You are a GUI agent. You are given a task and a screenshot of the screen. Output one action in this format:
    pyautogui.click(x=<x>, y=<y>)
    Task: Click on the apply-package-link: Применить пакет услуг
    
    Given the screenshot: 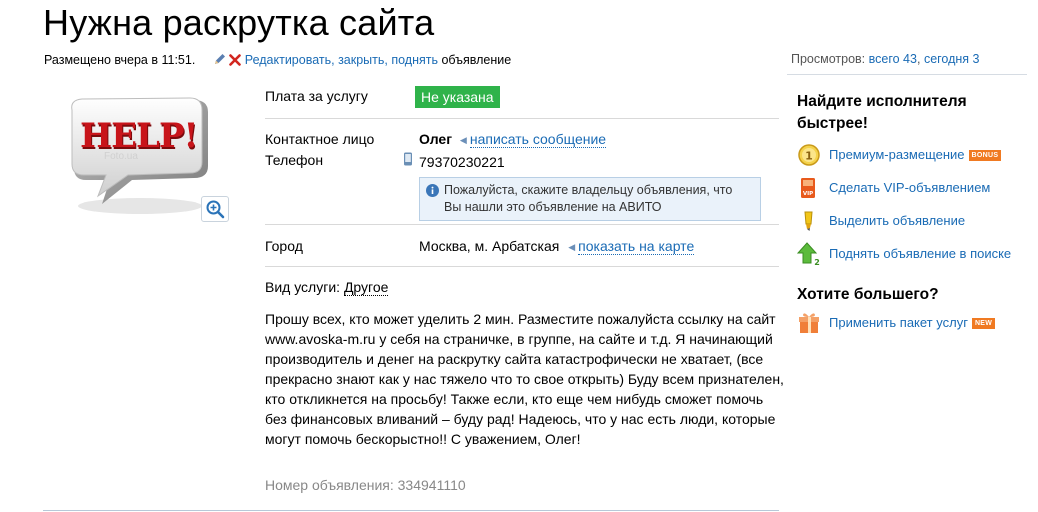 What is the action you would take?
    pyautogui.click(x=898, y=322)
    